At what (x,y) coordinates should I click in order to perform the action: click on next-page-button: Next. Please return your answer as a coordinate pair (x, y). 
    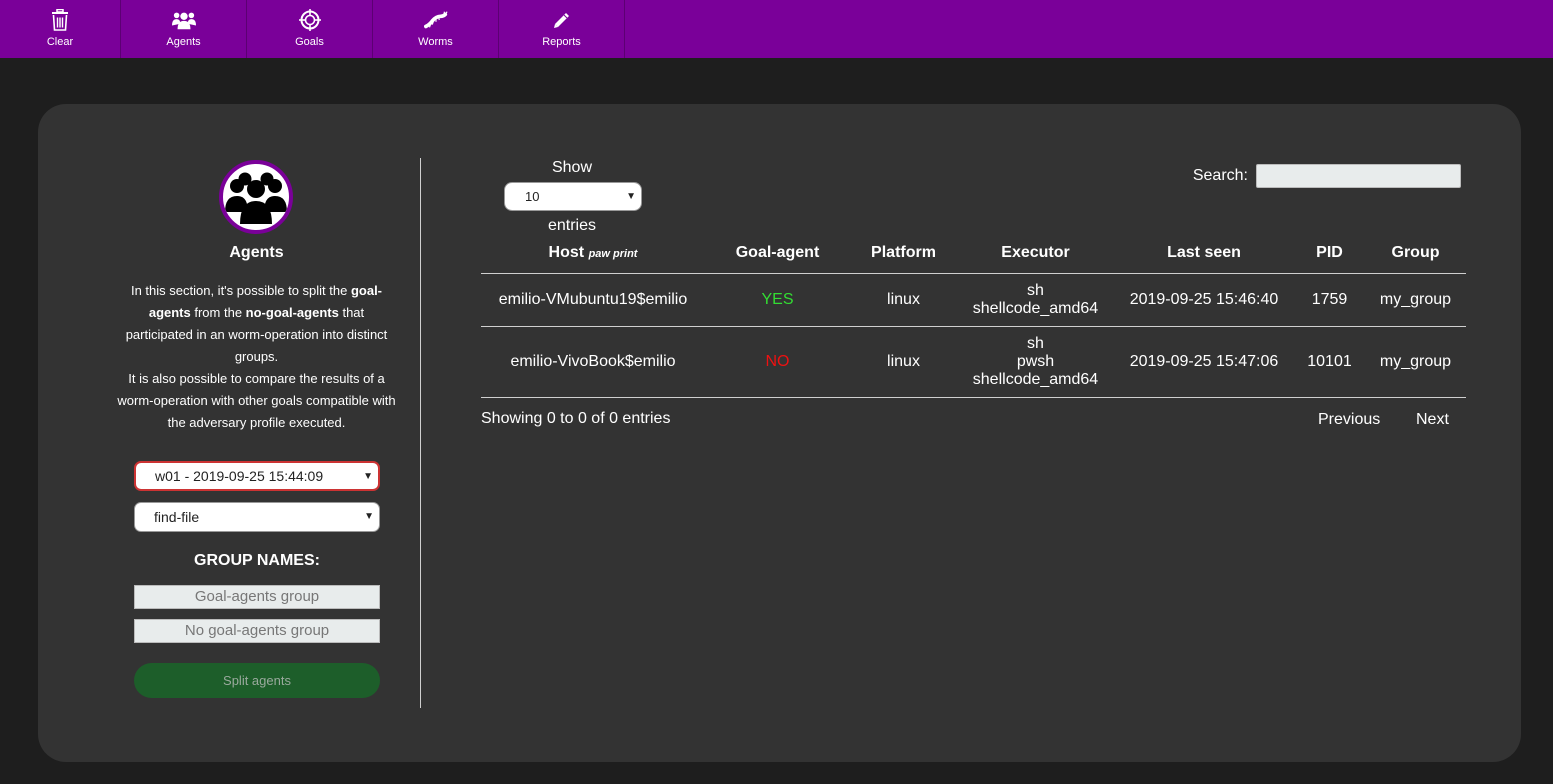
    Looking at the image, I should click on (1432, 420).